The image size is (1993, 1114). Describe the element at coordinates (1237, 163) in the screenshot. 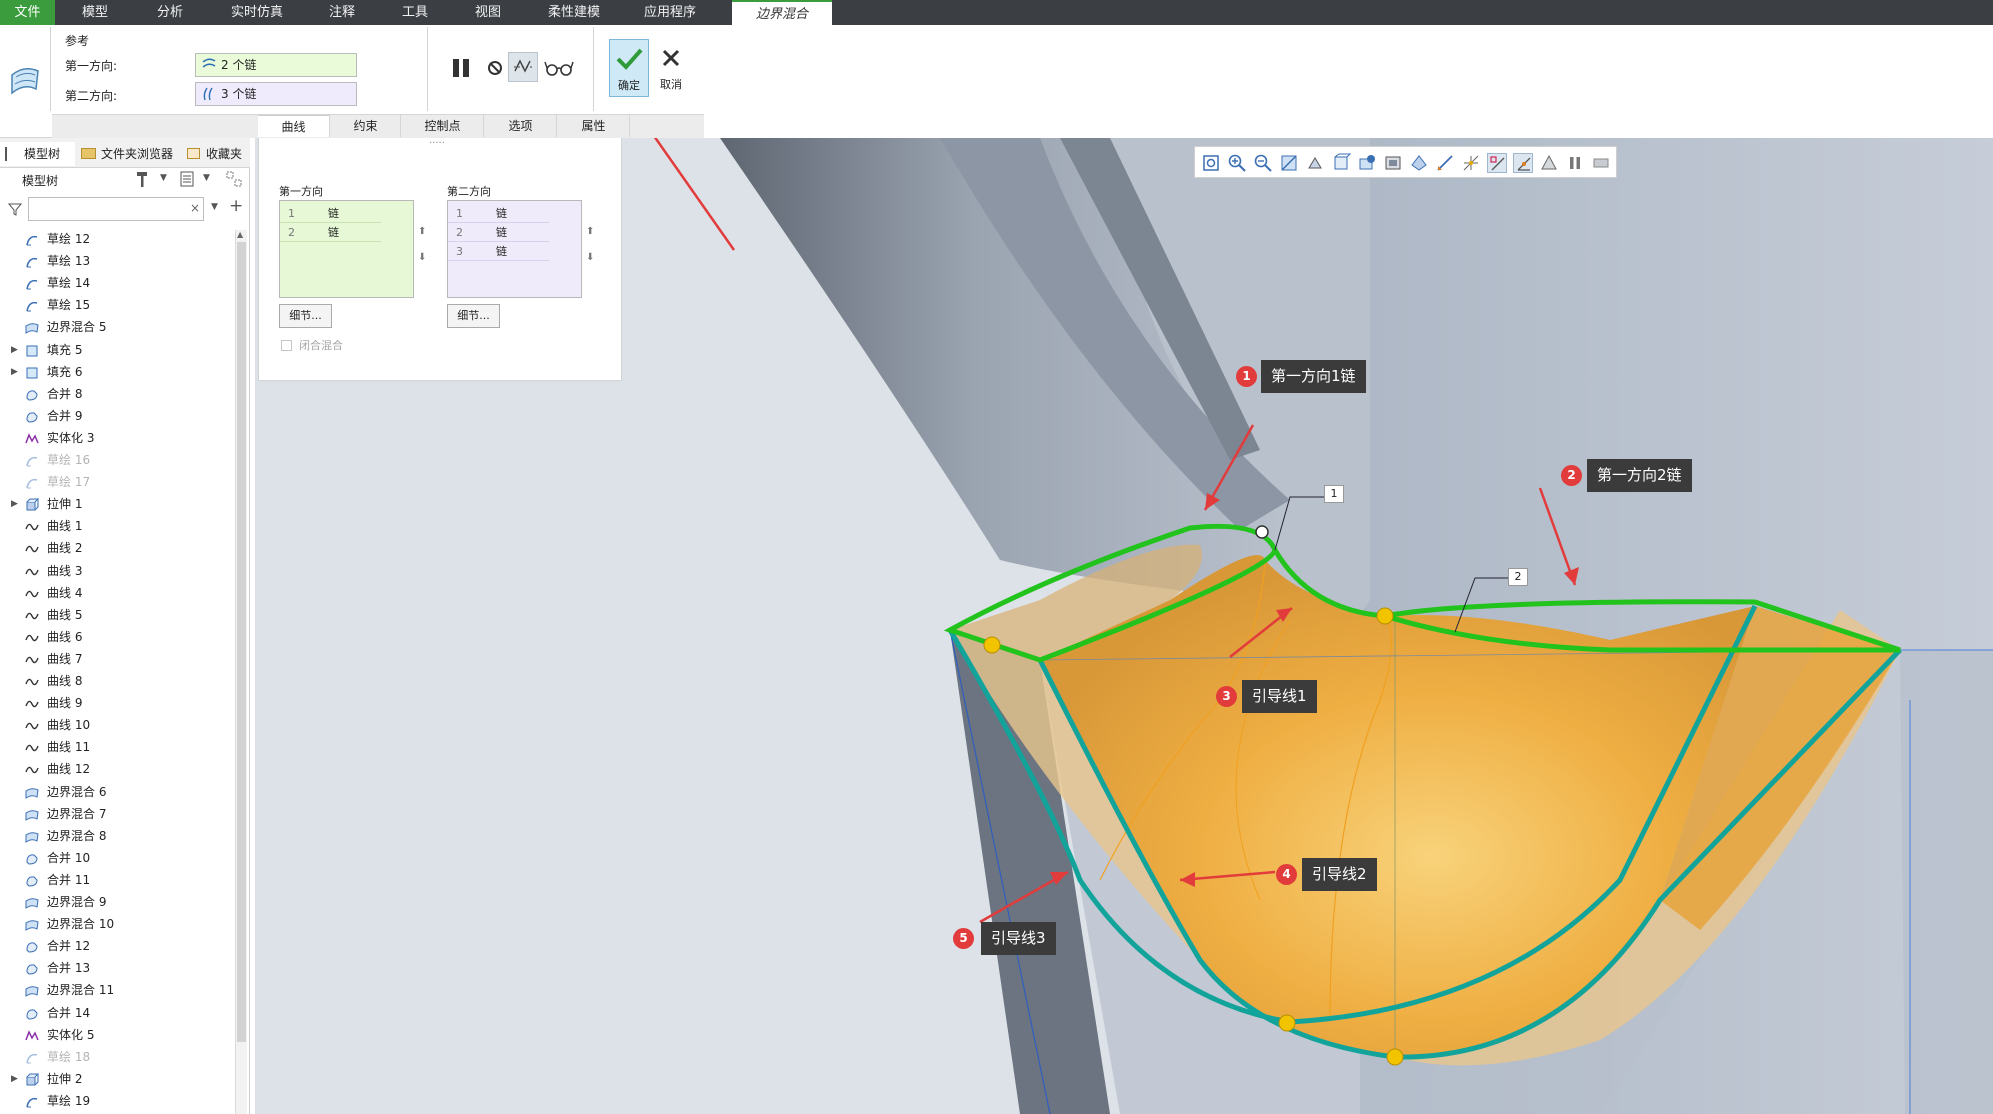

I see `zoom-in-button` at that location.